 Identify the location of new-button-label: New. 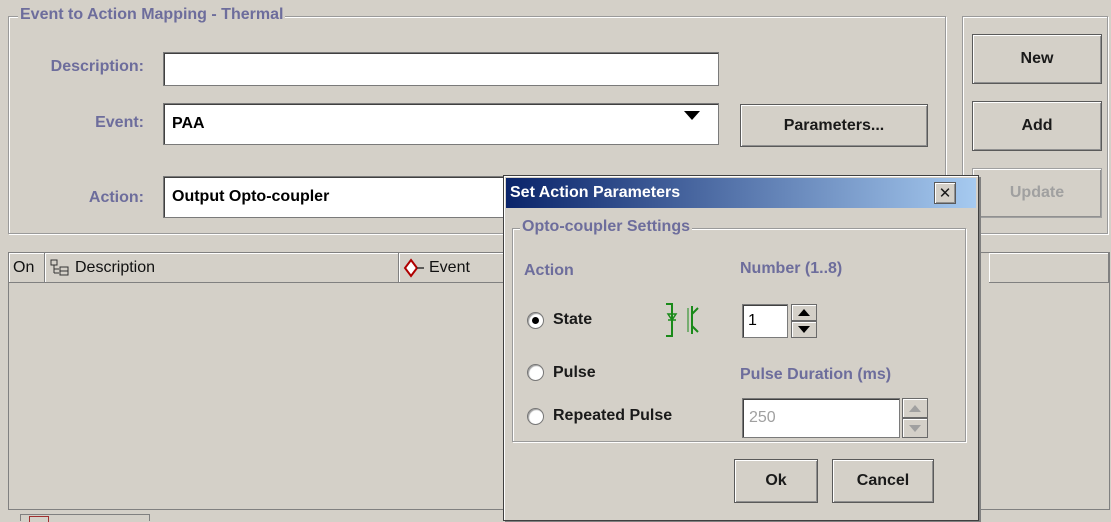
(1037, 58).